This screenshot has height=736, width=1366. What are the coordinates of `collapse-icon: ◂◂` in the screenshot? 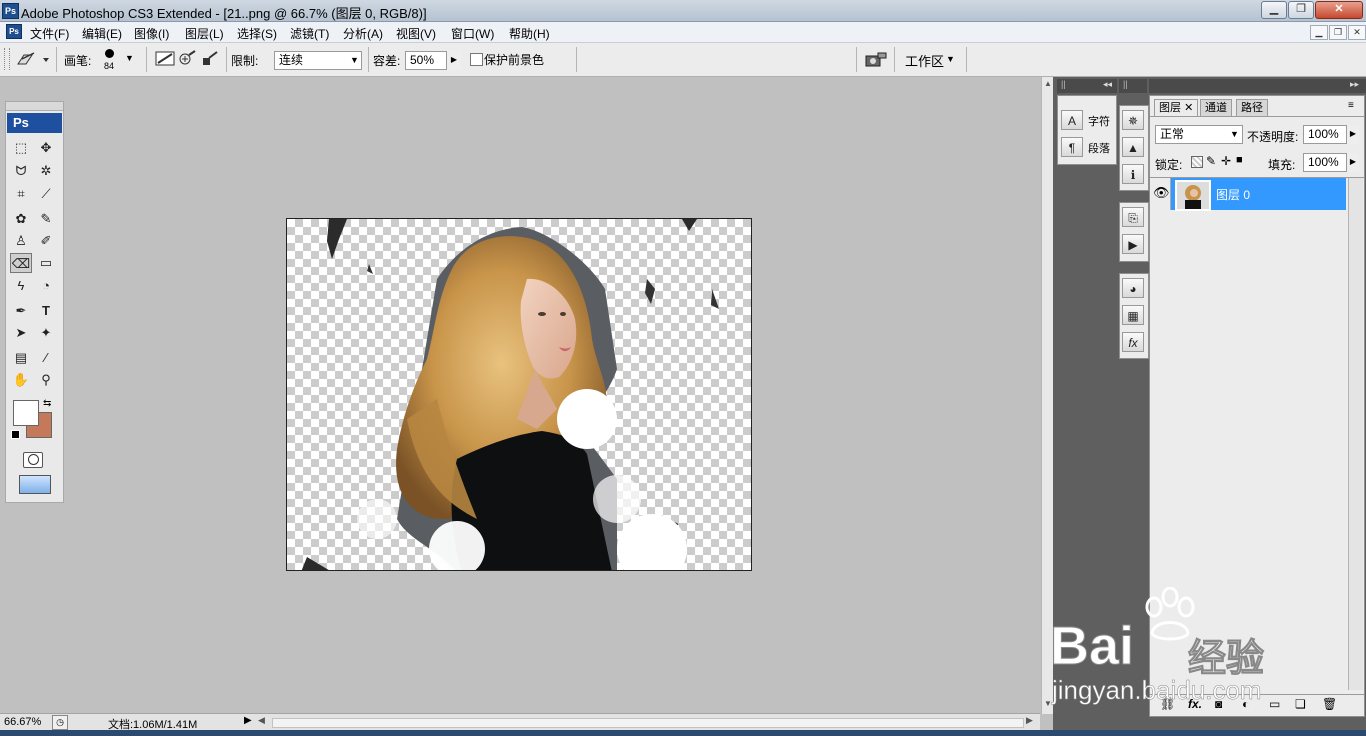 It's located at (1107, 84).